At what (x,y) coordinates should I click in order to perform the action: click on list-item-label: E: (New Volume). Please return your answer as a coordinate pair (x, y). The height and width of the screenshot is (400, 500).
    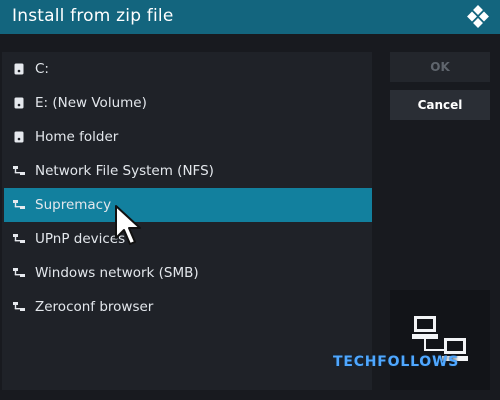
    Looking at the image, I should click on (91, 103).